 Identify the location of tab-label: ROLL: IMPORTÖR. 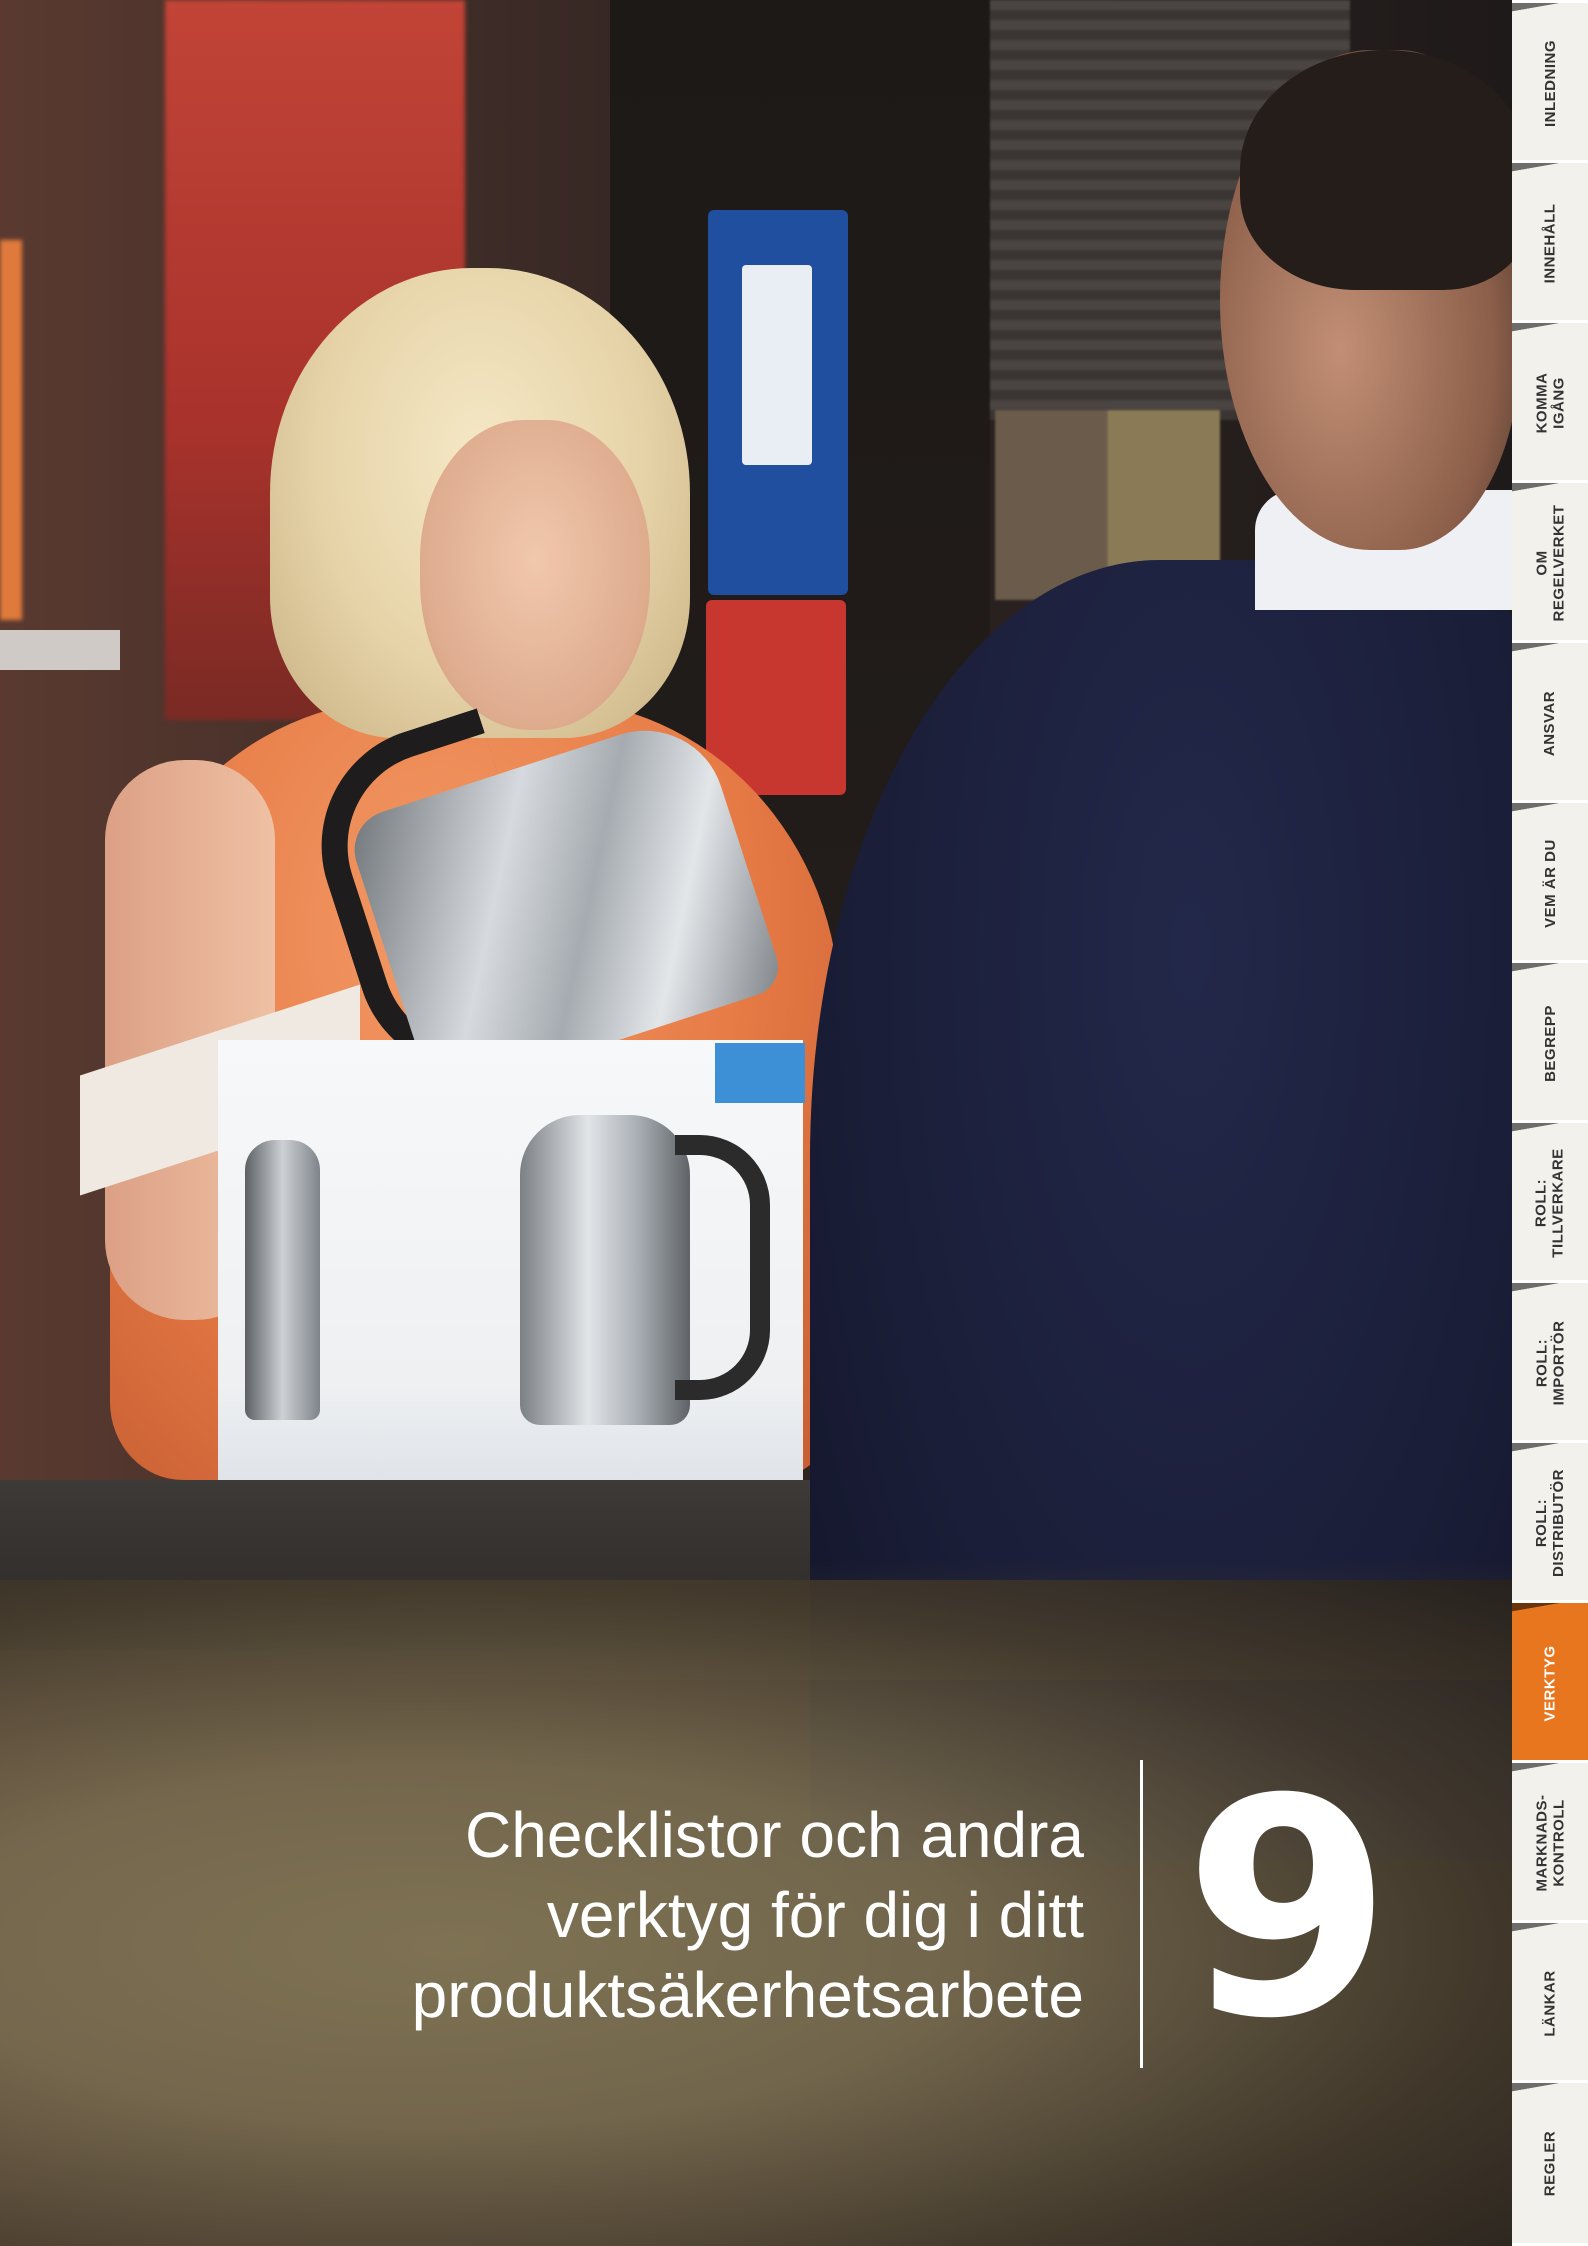
(1550, 1363).